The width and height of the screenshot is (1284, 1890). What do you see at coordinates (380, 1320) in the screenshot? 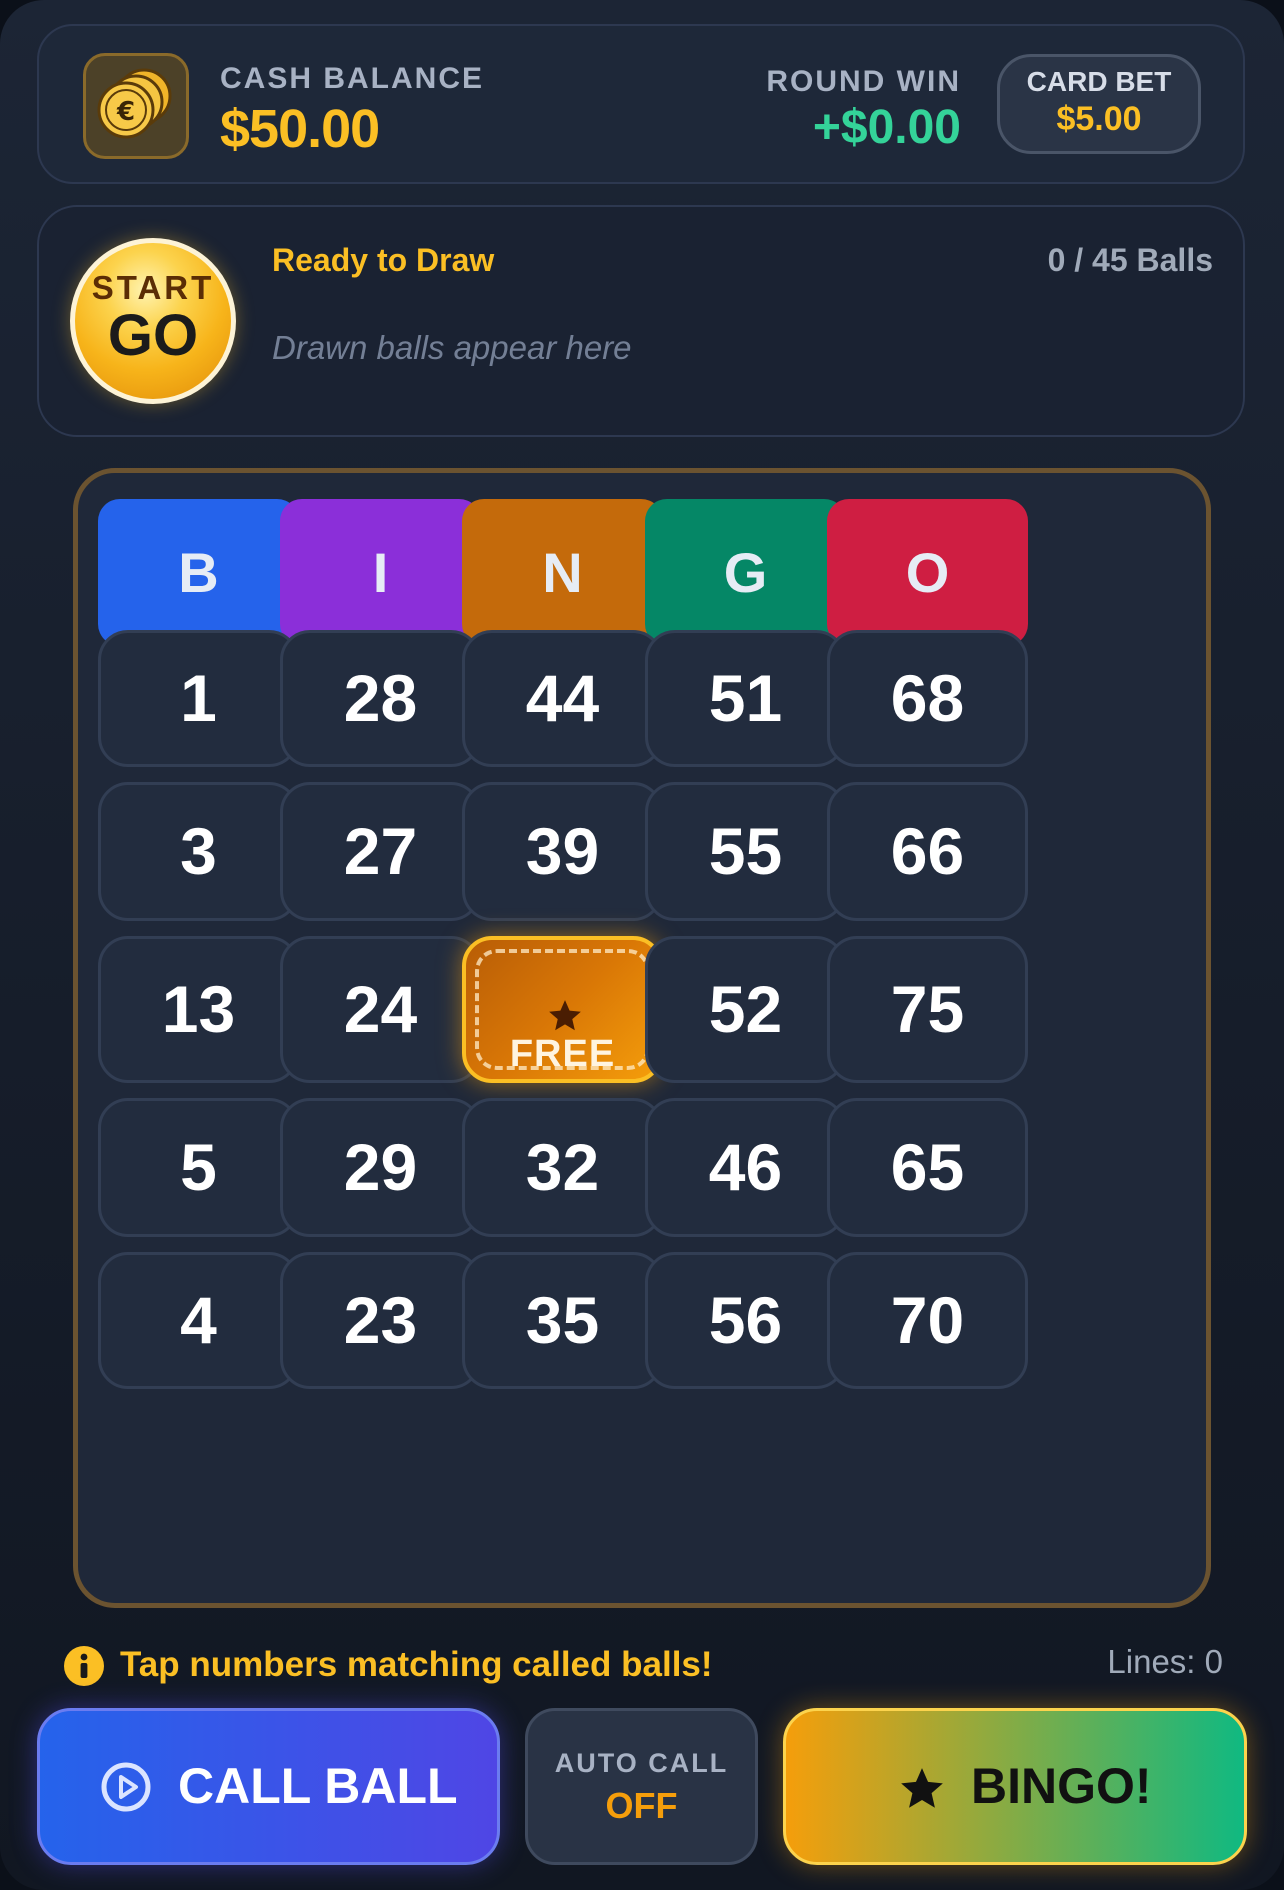
I see `bingo-number-cell: 23` at bounding box center [380, 1320].